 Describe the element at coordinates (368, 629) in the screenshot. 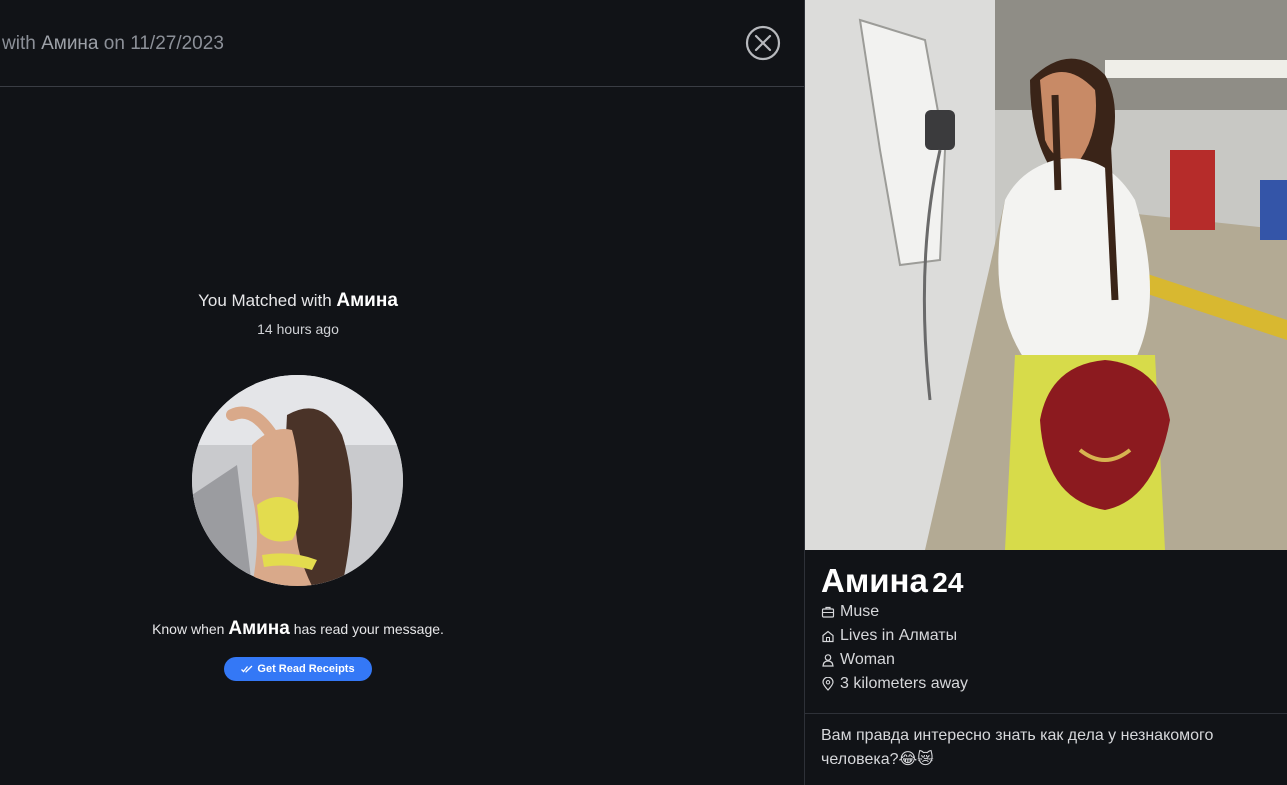

I see `receipt-suffix: has read your message.` at that location.